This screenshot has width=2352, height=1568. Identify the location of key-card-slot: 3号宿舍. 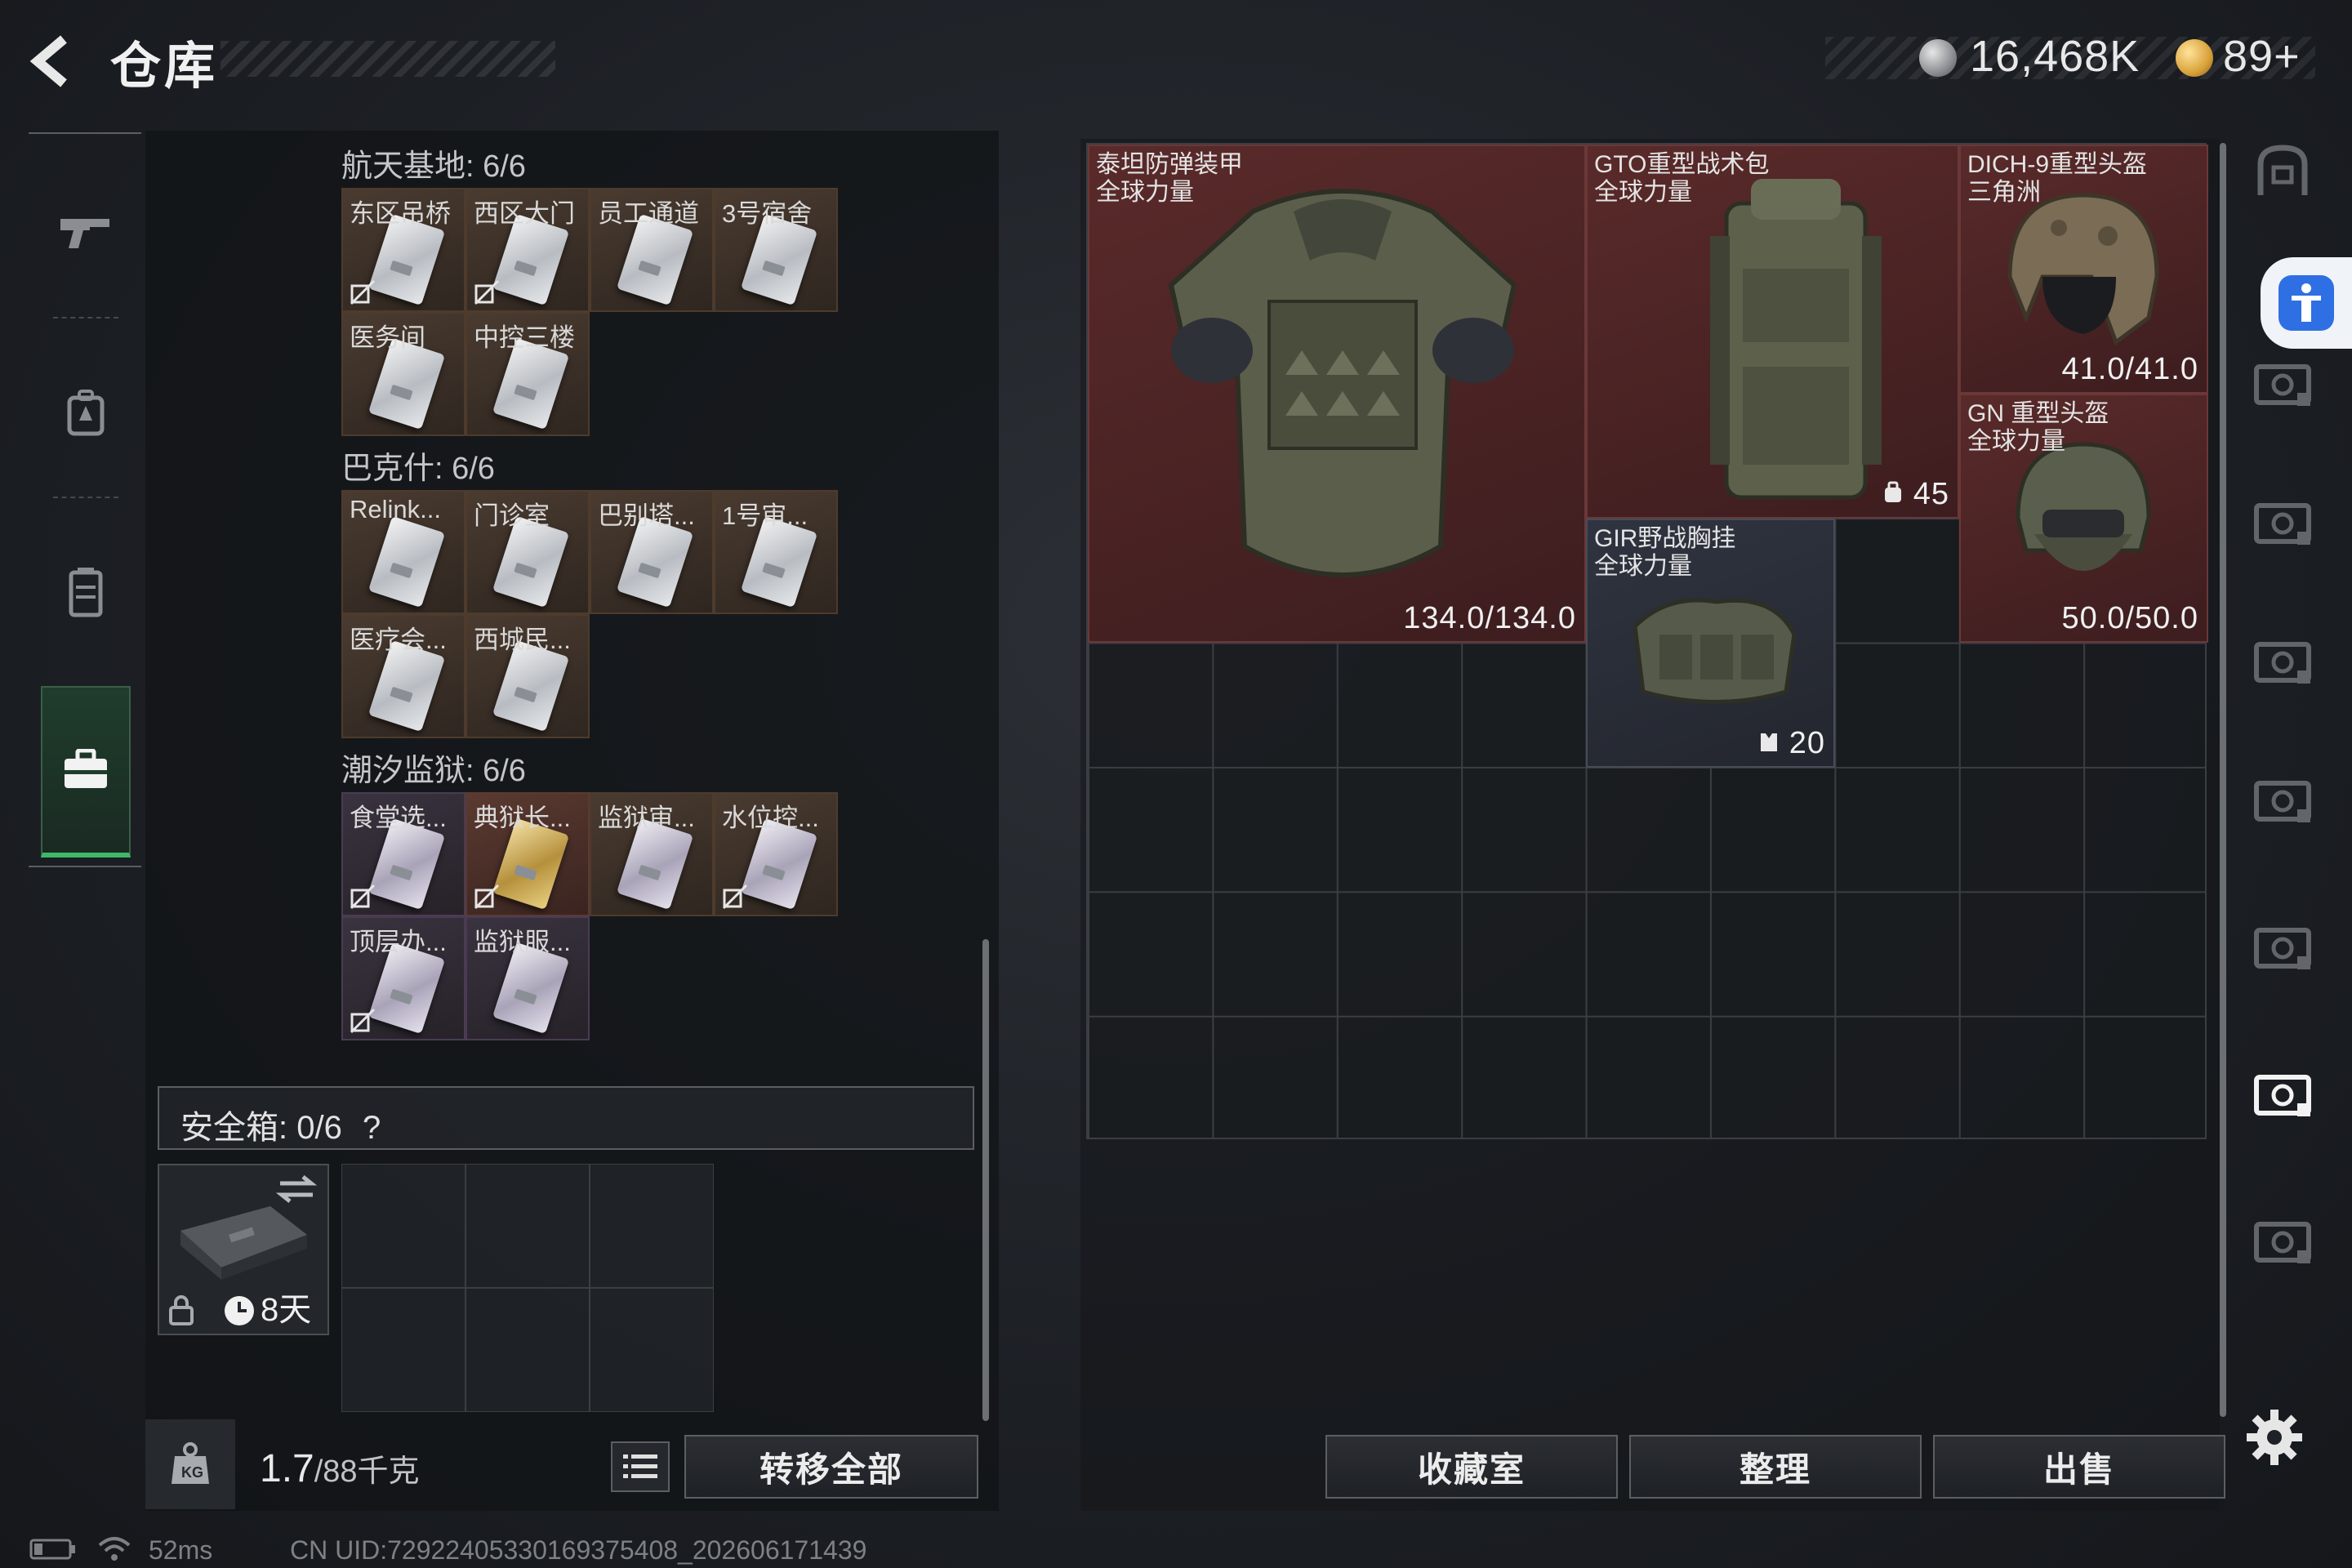
(776, 250).